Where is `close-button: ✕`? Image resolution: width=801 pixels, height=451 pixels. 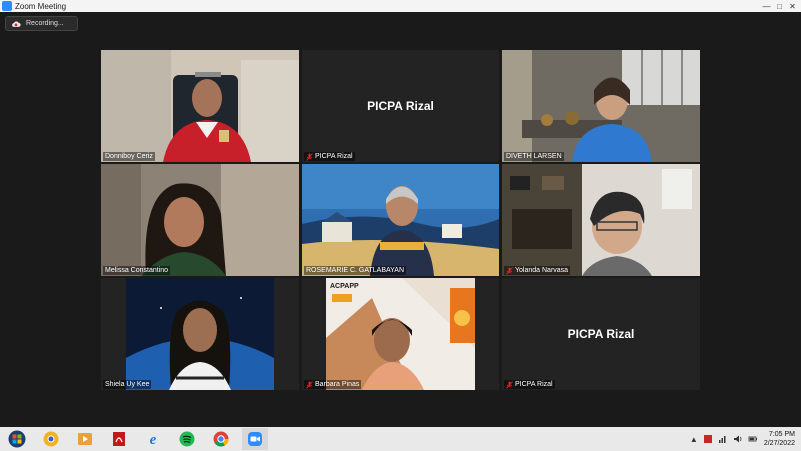 close-button: ✕ is located at coordinates (792, 6).